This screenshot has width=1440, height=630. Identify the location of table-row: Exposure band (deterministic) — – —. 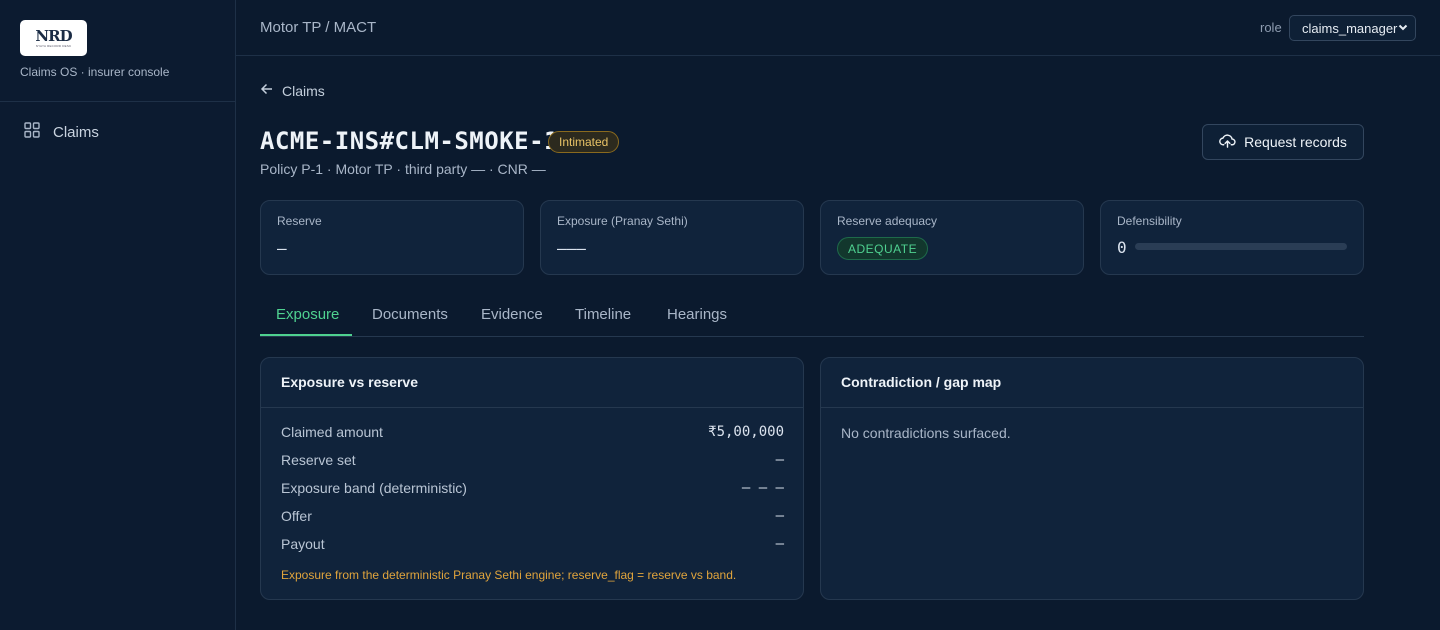
(532, 488).